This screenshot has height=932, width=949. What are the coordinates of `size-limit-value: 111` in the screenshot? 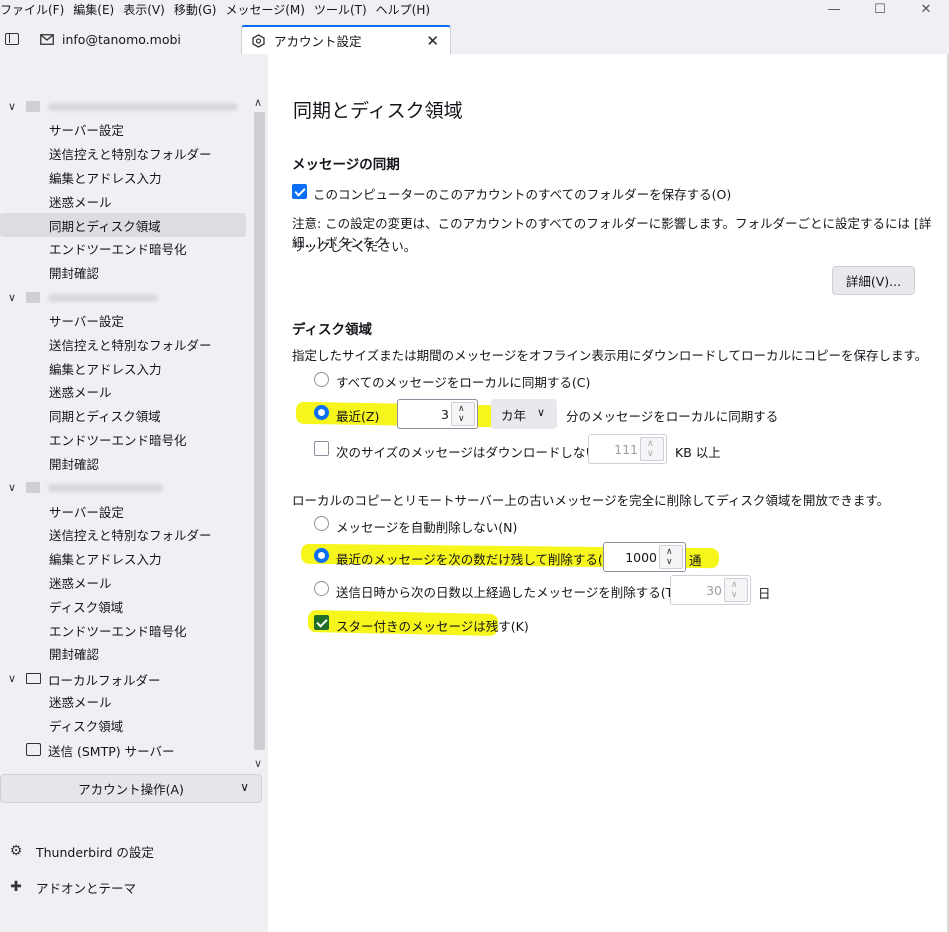 It's located at (626, 449).